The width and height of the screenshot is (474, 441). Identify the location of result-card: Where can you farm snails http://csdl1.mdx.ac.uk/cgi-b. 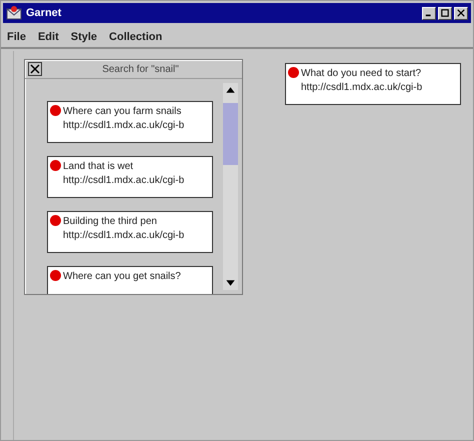
(130, 122).